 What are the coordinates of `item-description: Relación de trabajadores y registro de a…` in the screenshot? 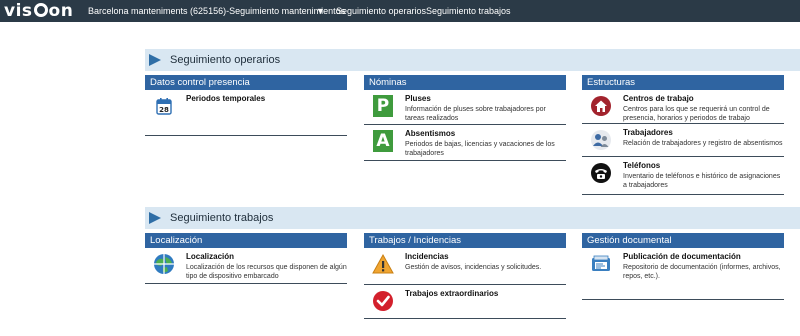 It's located at (703, 143).